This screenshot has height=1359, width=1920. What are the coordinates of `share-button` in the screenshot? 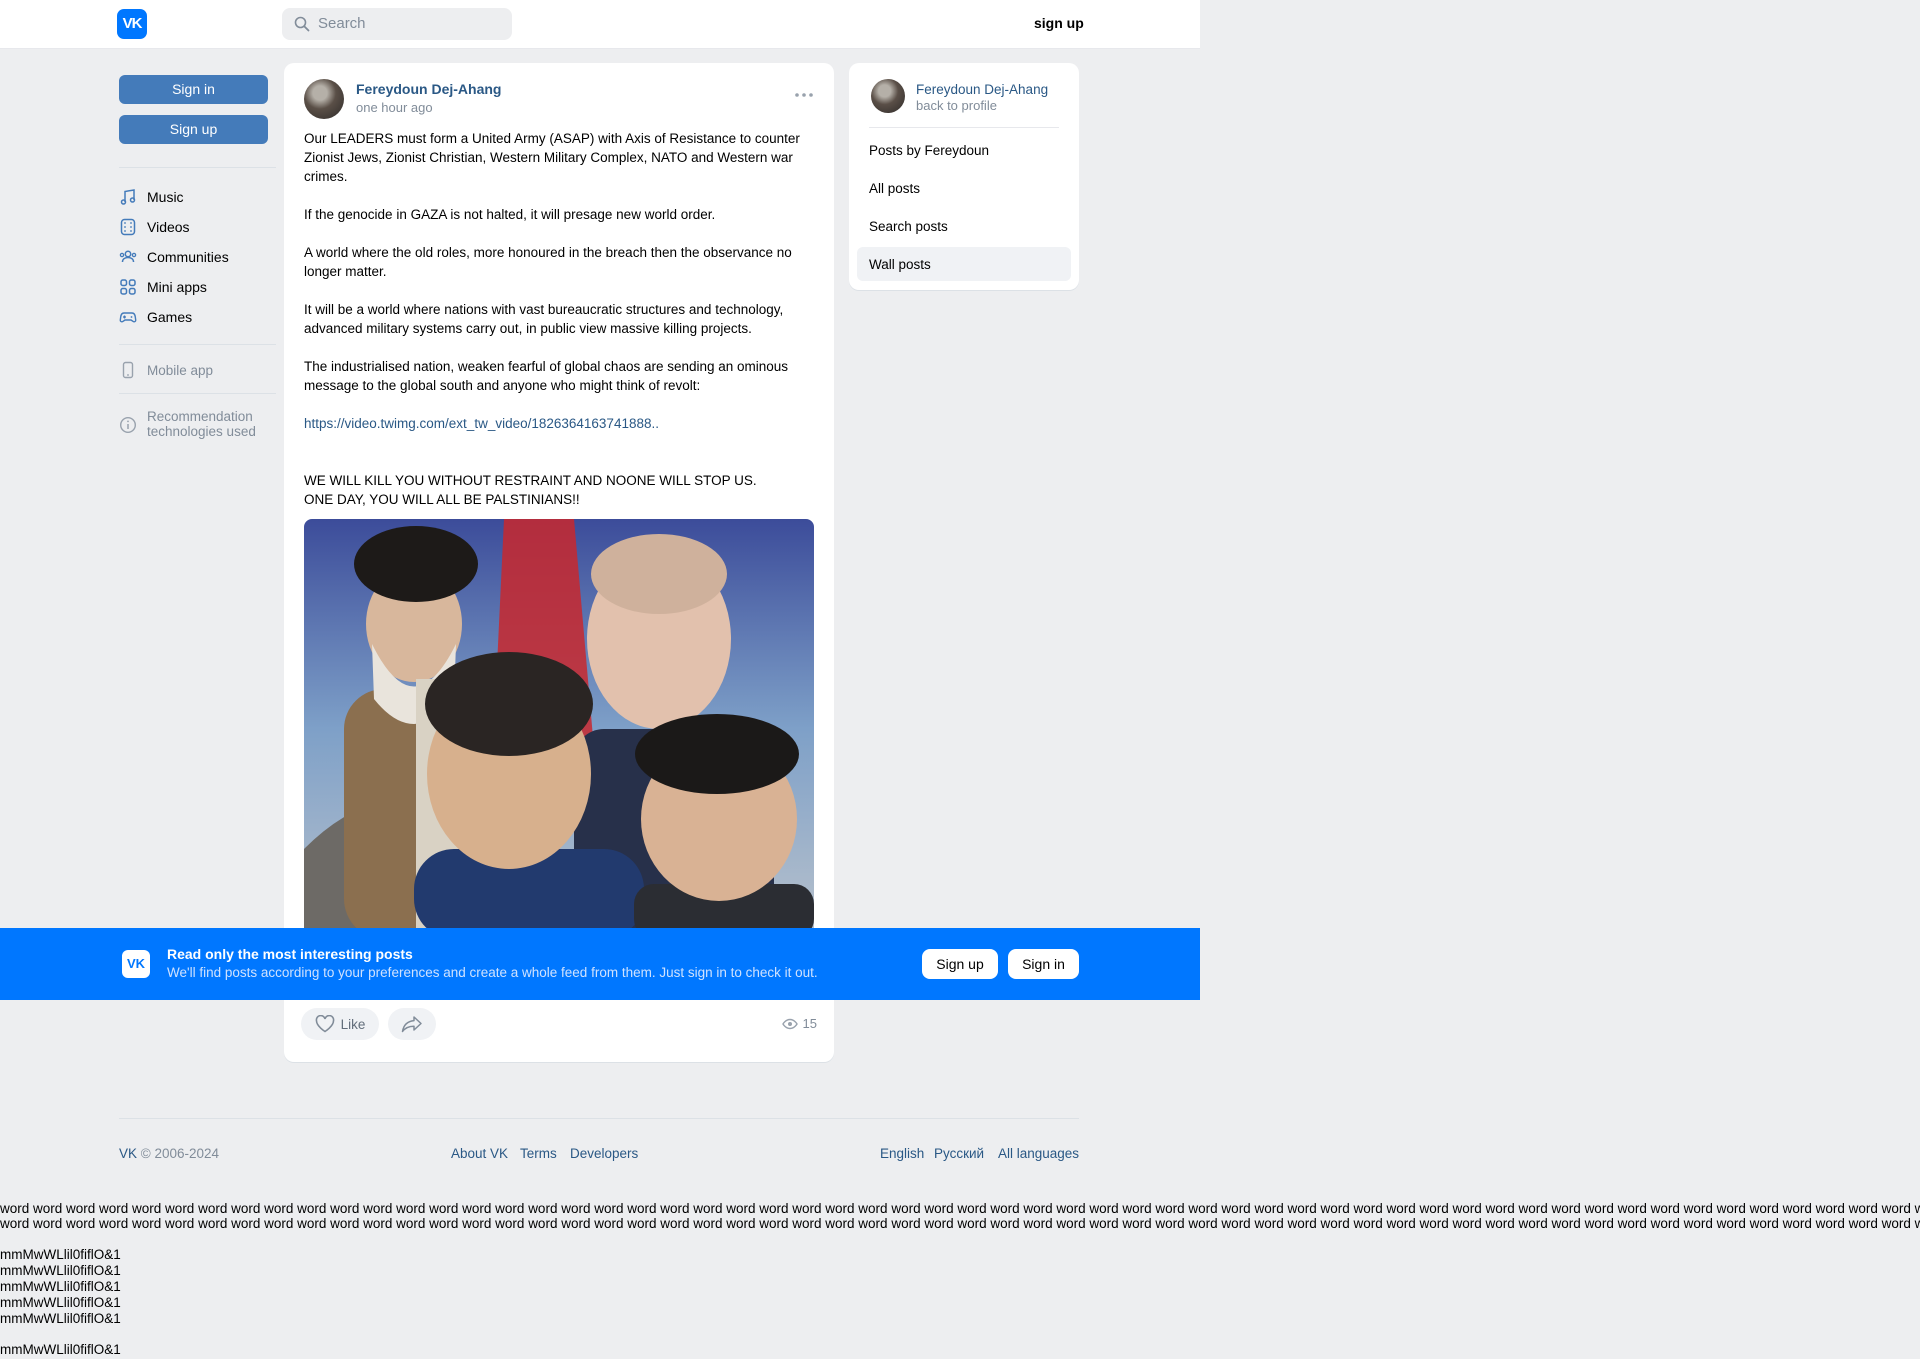 It's located at (412, 1024).